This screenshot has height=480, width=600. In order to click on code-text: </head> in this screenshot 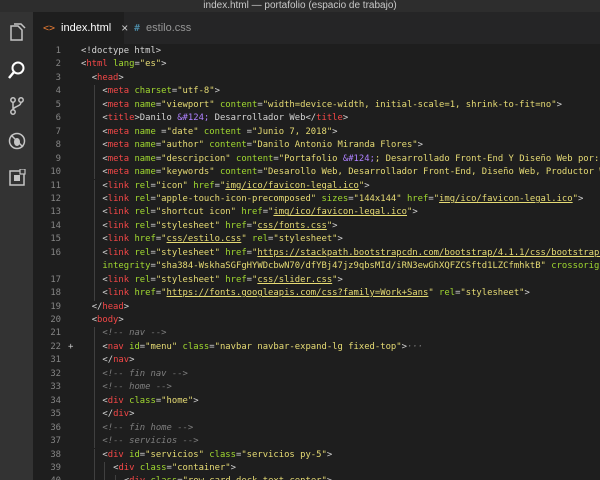, I will do `click(110, 307)`.